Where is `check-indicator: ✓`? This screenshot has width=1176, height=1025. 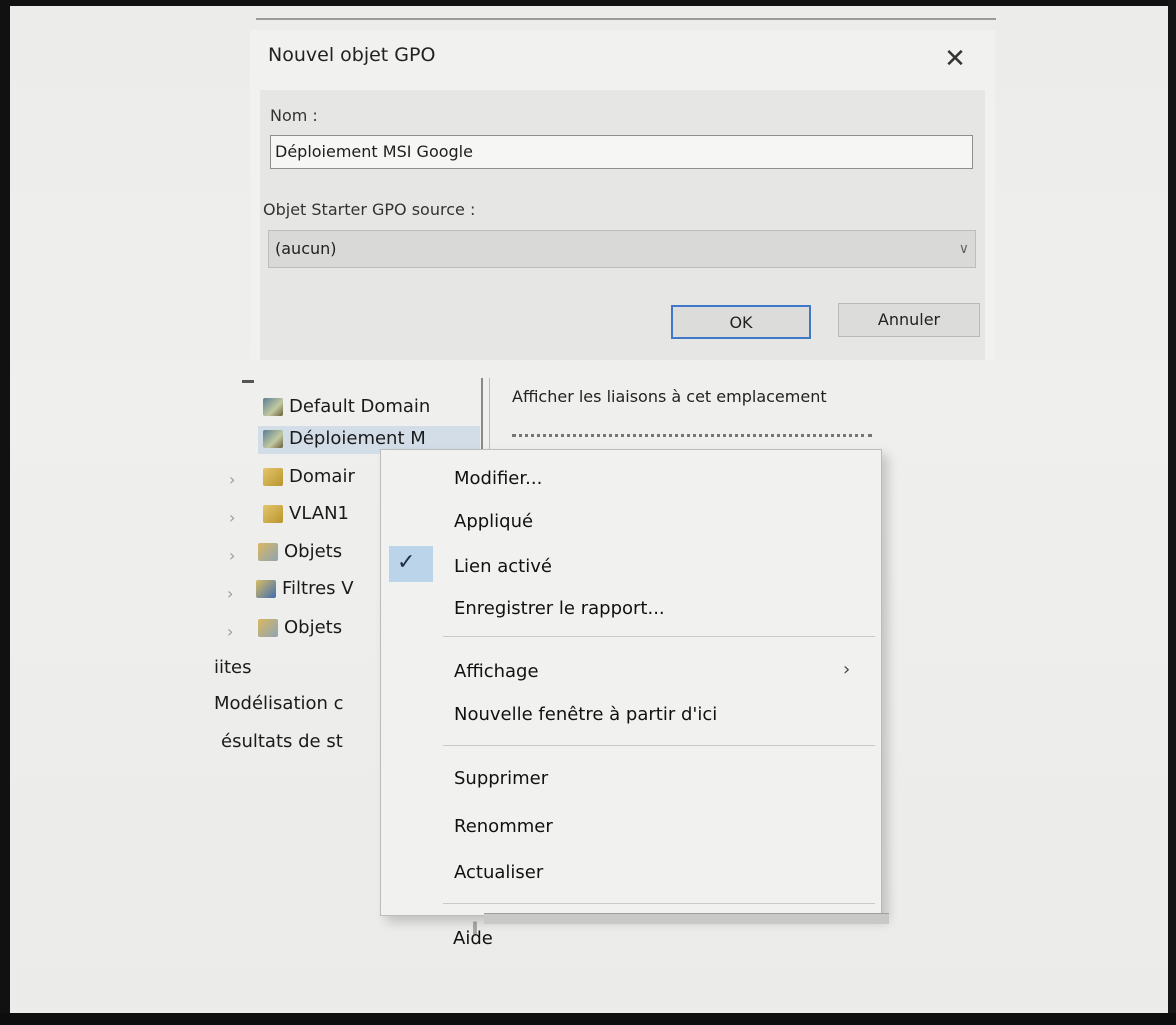 check-indicator: ✓ is located at coordinates (411, 564).